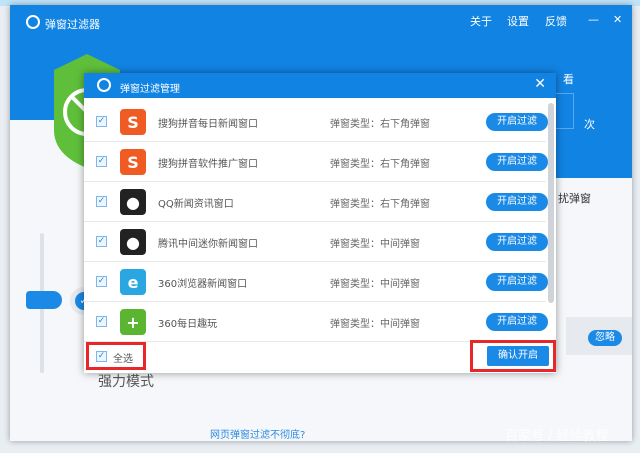  What do you see at coordinates (104, 85) in the screenshot?
I see `dialog-logo-icon` at bounding box center [104, 85].